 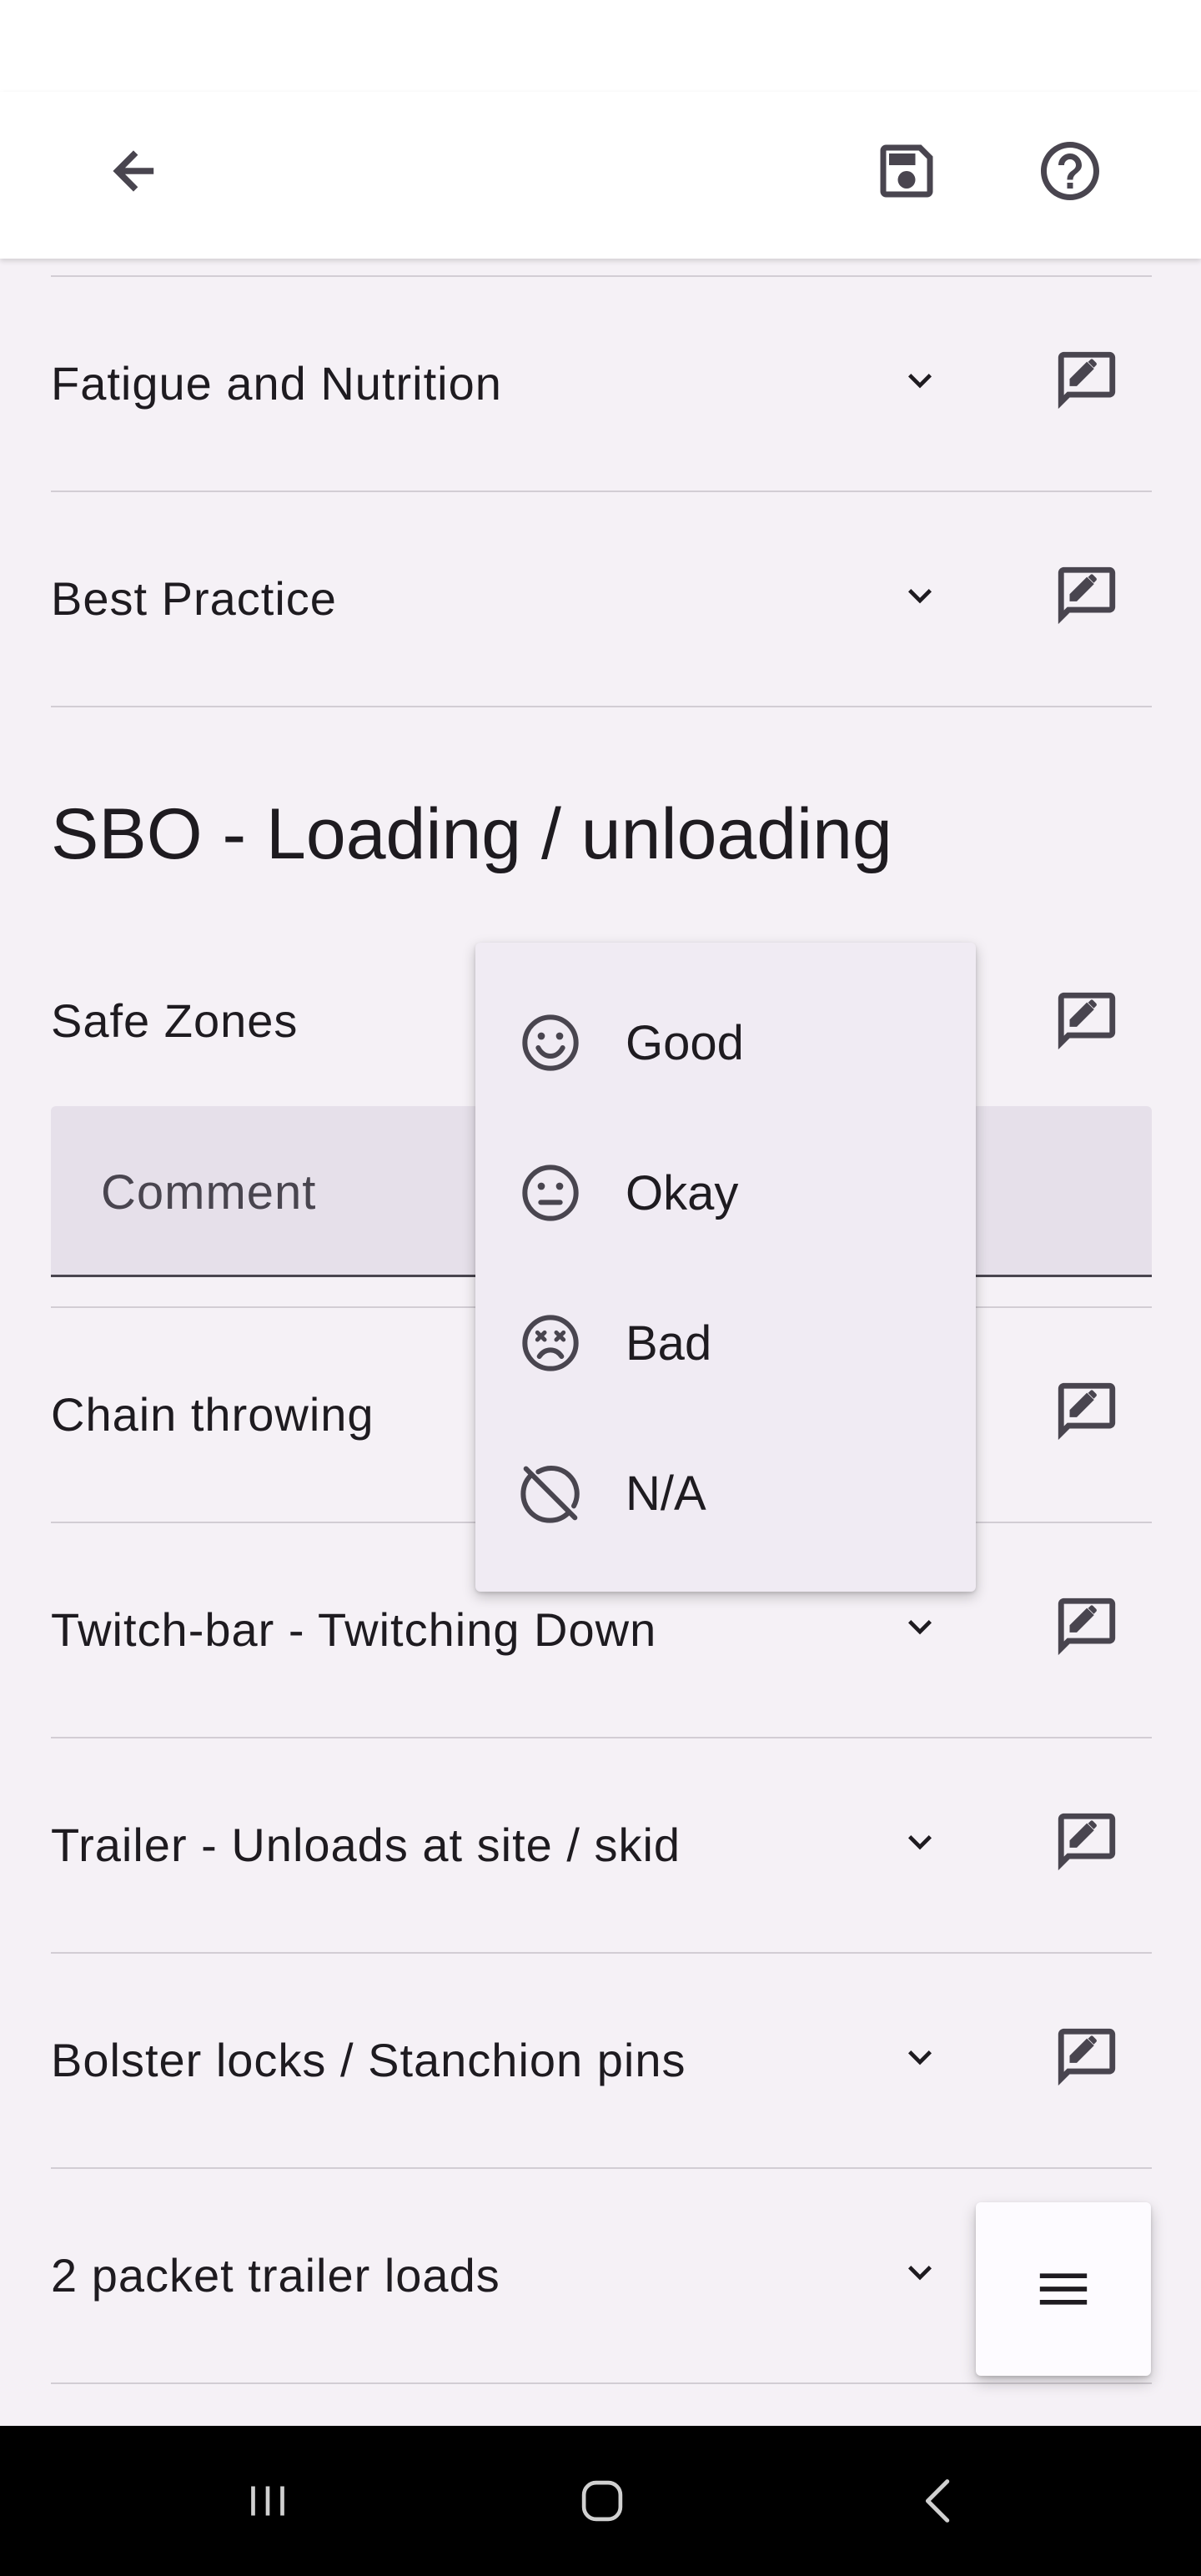 What do you see at coordinates (472, 834) in the screenshot?
I see `section-title: SBO - Loading / unloading` at bounding box center [472, 834].